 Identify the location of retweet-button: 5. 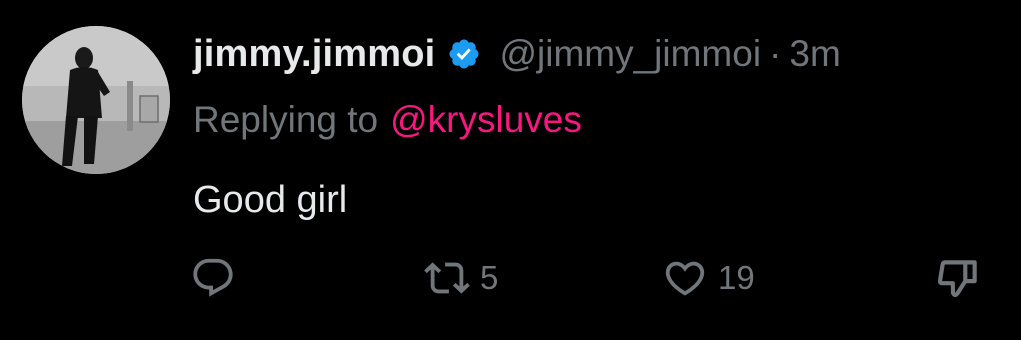
(461, 278).